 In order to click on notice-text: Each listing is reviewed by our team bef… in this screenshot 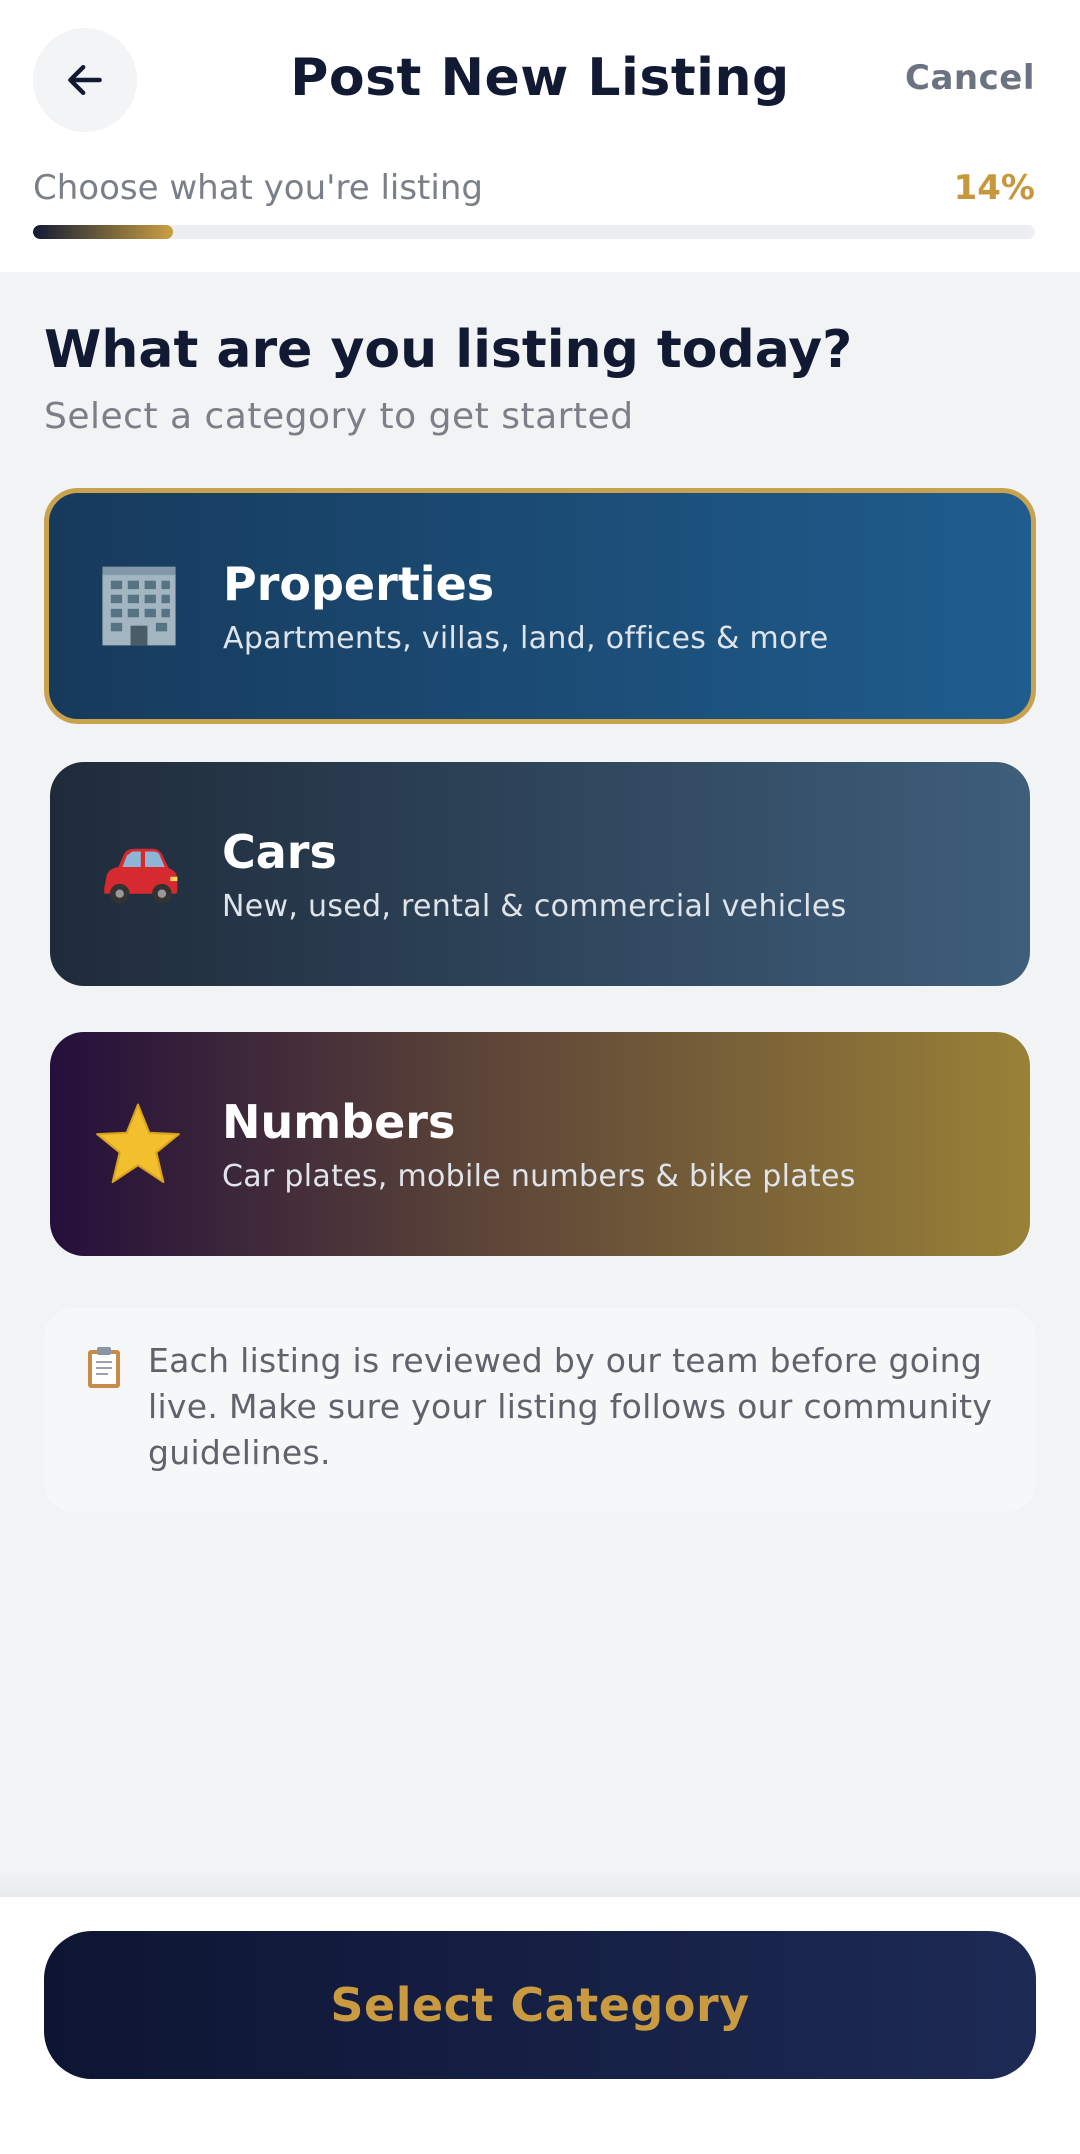, I will do `click(570, 1406)`.